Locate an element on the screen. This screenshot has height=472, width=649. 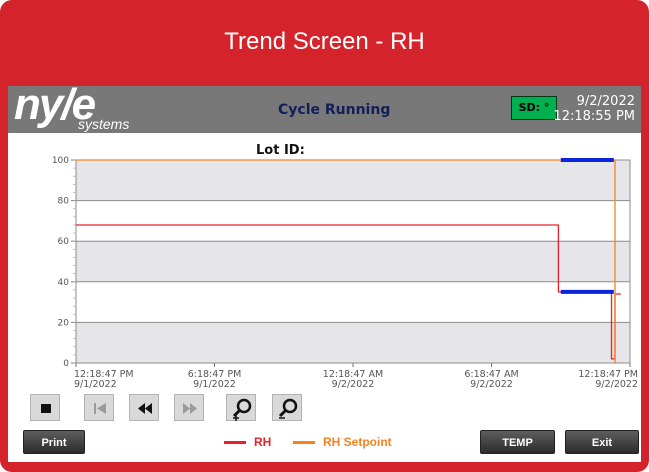
date-time-display: 9/2/2022 12:18:55 PM is located at coordinates (594, 109).